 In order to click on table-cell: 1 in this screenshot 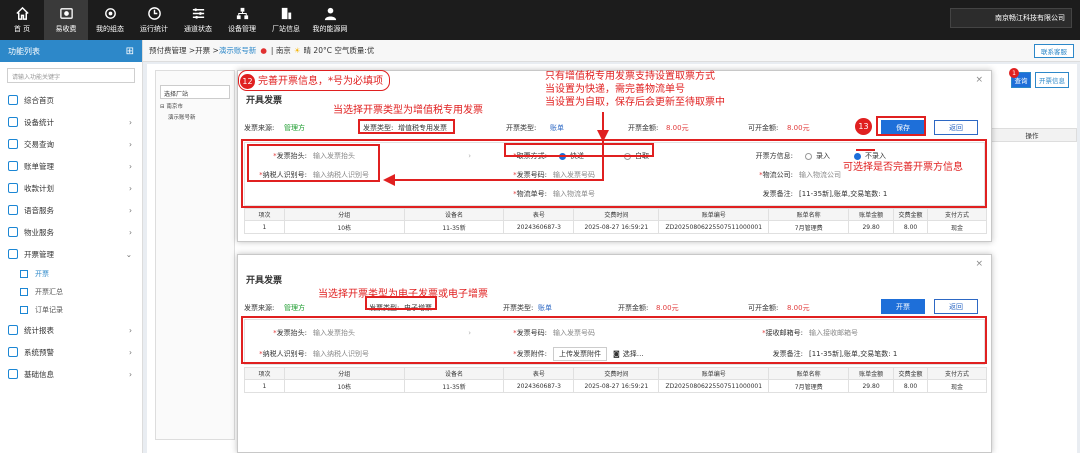, I will do `click(264, 386)`.